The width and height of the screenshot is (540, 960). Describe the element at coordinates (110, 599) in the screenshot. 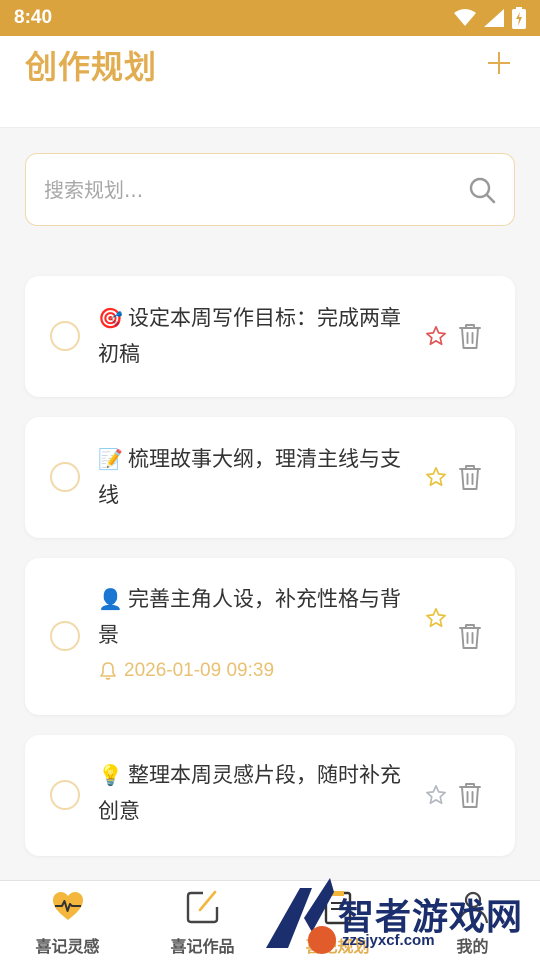

I see `person-emoji-icon: 👤` at that location.